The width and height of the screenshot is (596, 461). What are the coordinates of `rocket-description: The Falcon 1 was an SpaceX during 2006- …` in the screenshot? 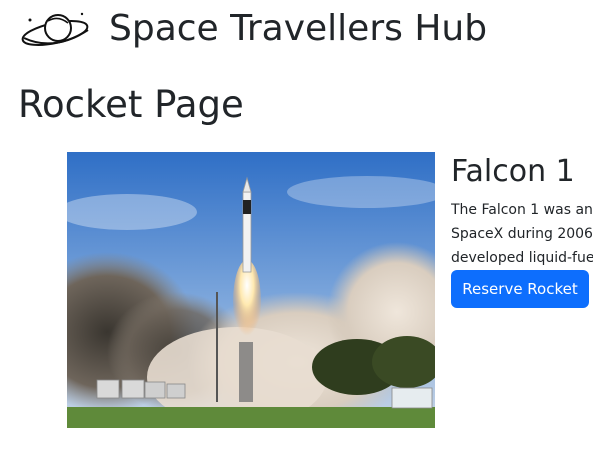 It's located at (522, 234).